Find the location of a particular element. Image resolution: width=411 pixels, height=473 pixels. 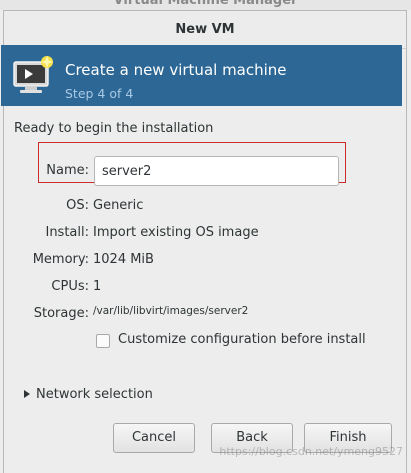

name-input is located at coordinates (216, 171).